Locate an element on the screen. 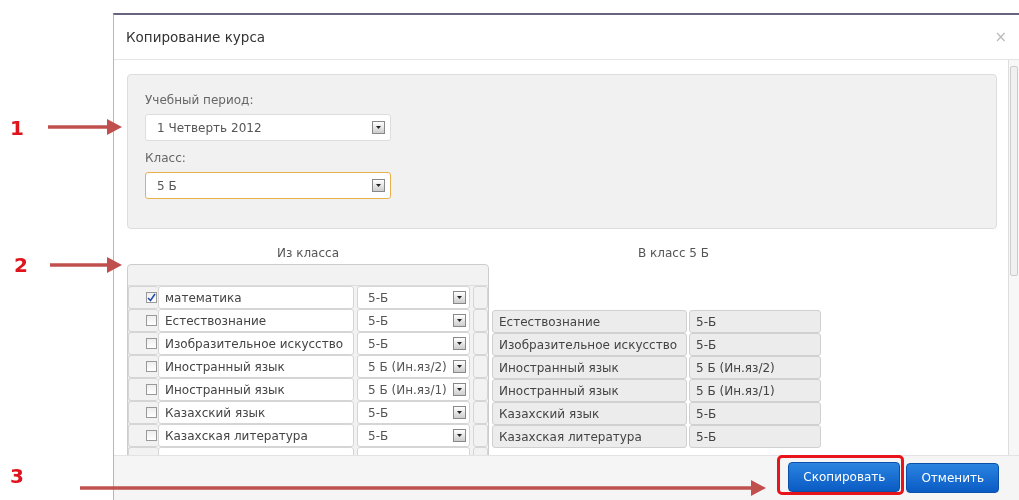 This screenshot has height=500, width=1019. table-cell: Казахский язык is located at coordinates (589, 413).